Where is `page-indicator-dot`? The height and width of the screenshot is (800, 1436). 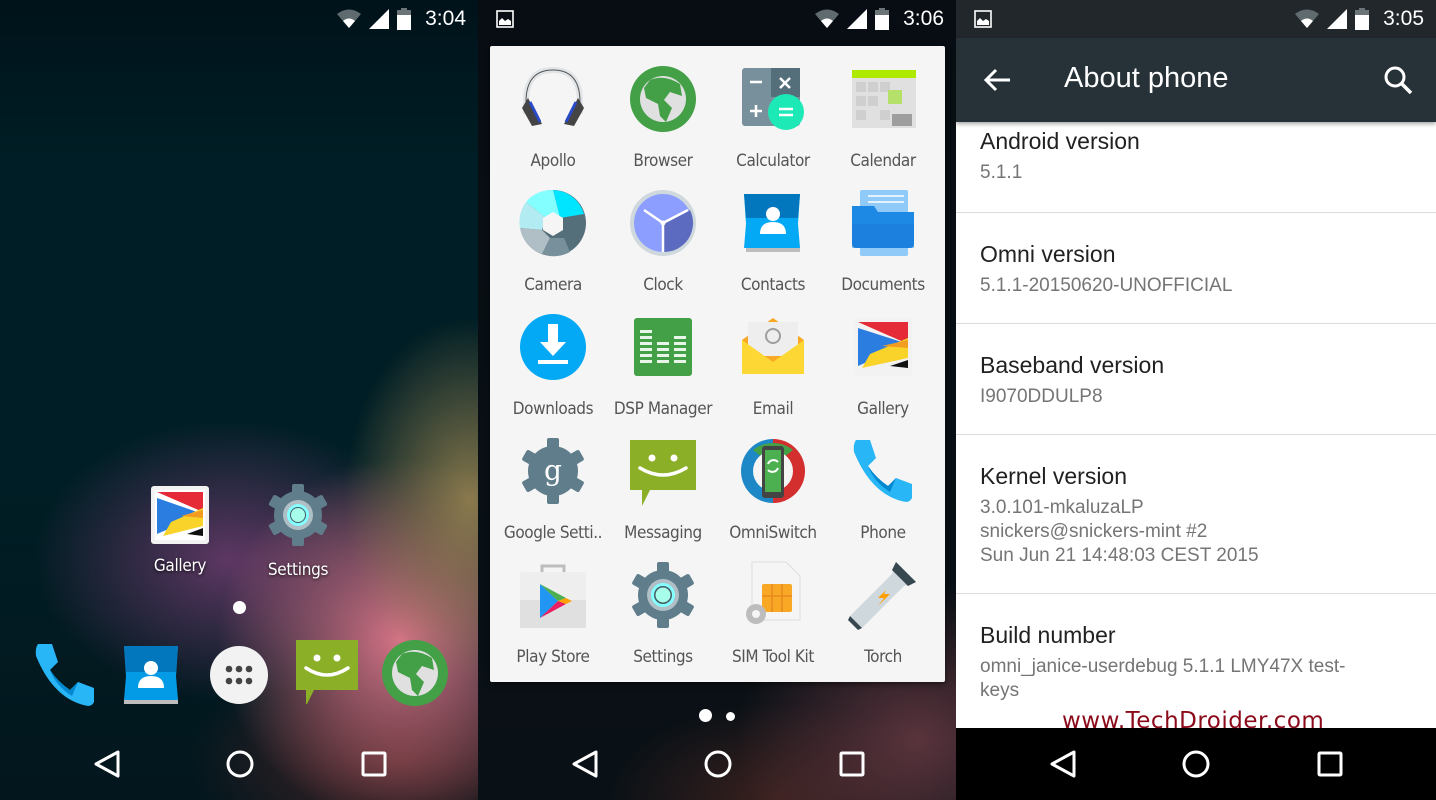 page-indicator-dot is located at coordinates (730, 716).